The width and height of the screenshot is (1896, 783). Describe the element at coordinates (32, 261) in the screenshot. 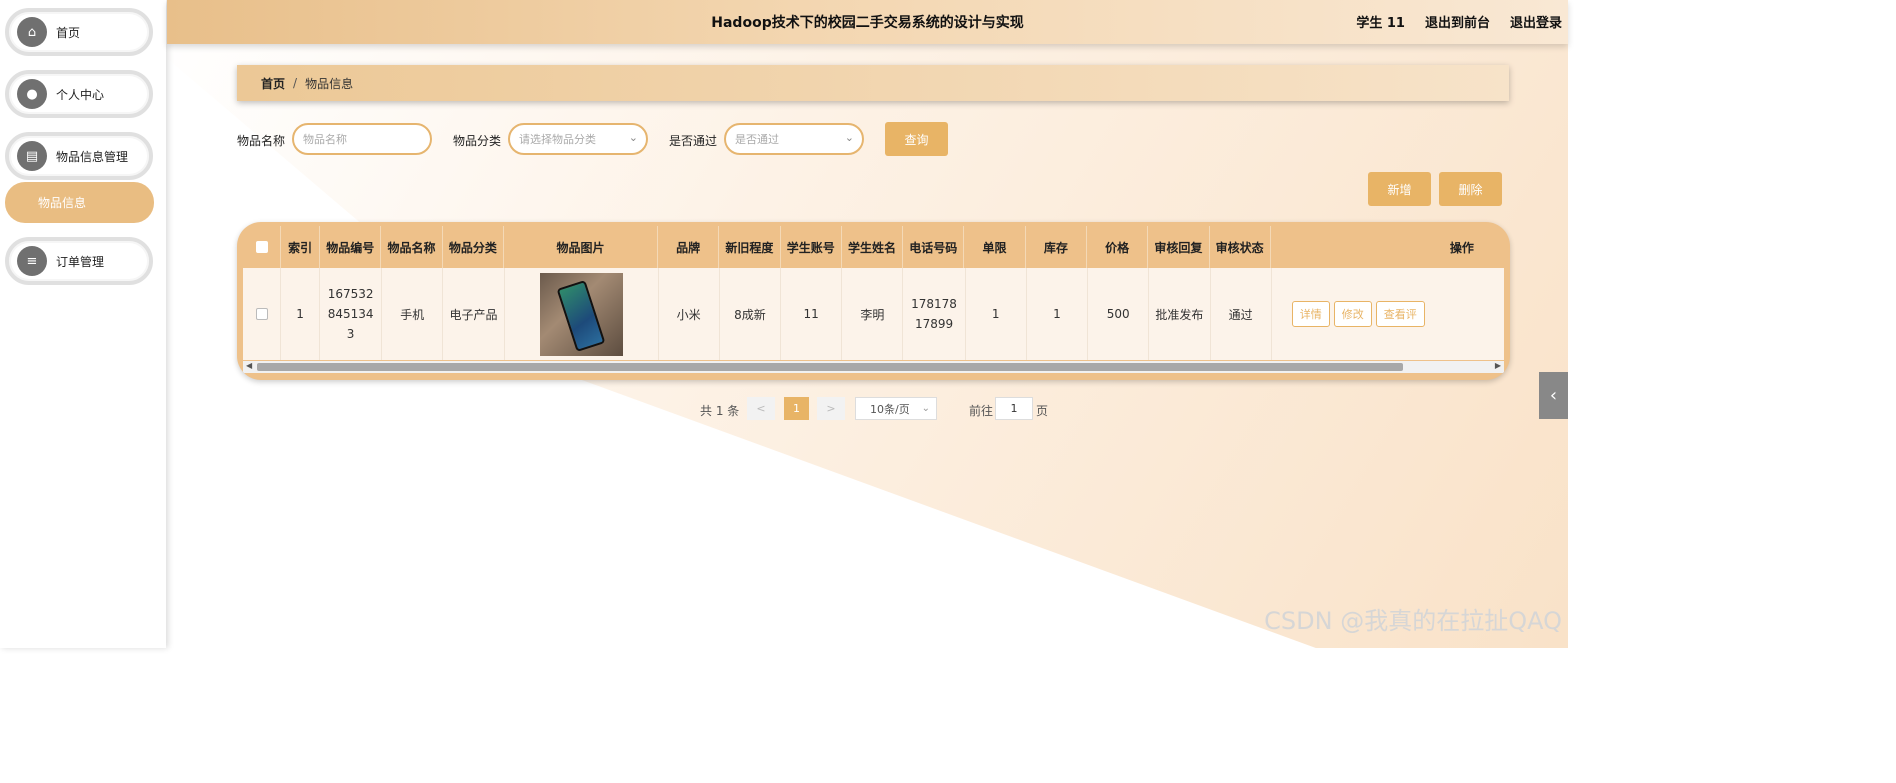

I see `list-icon: ≡` at that location.